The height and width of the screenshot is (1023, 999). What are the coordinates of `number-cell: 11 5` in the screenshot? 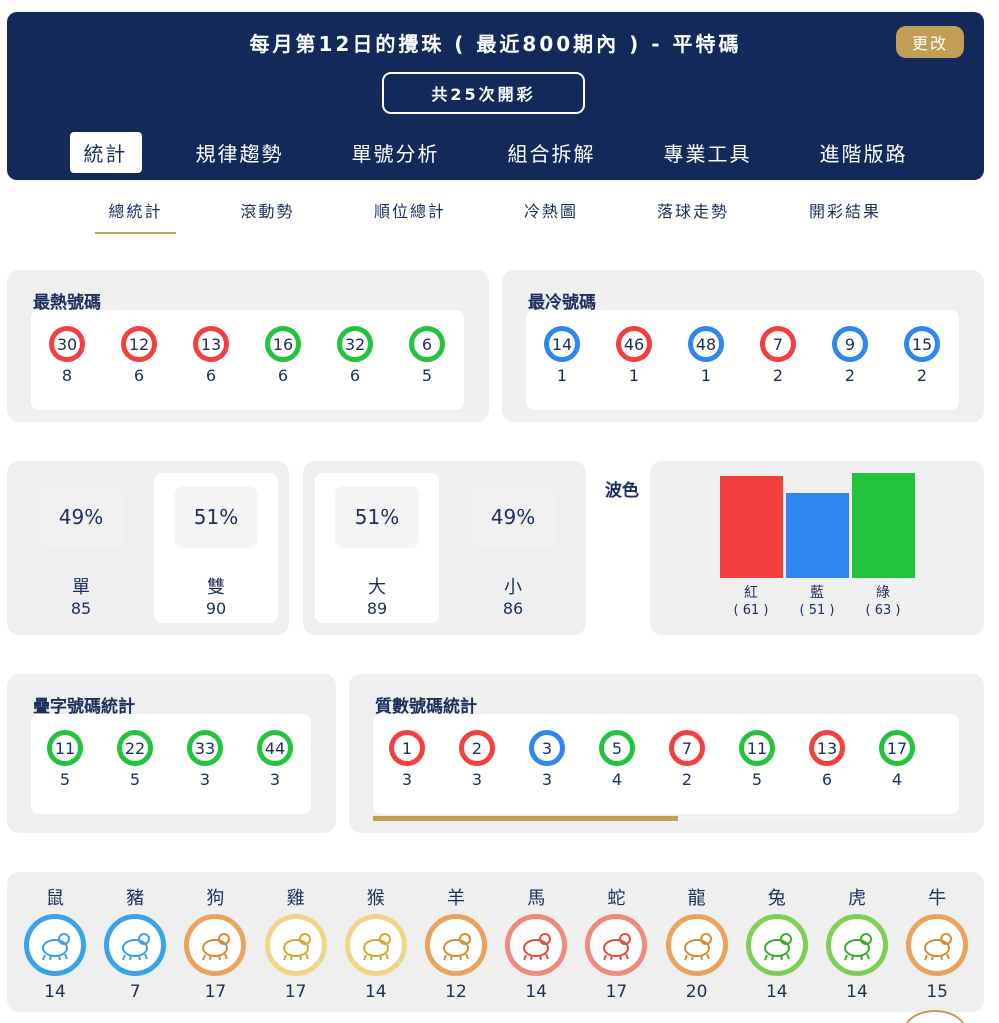 It's located at (757, 759).